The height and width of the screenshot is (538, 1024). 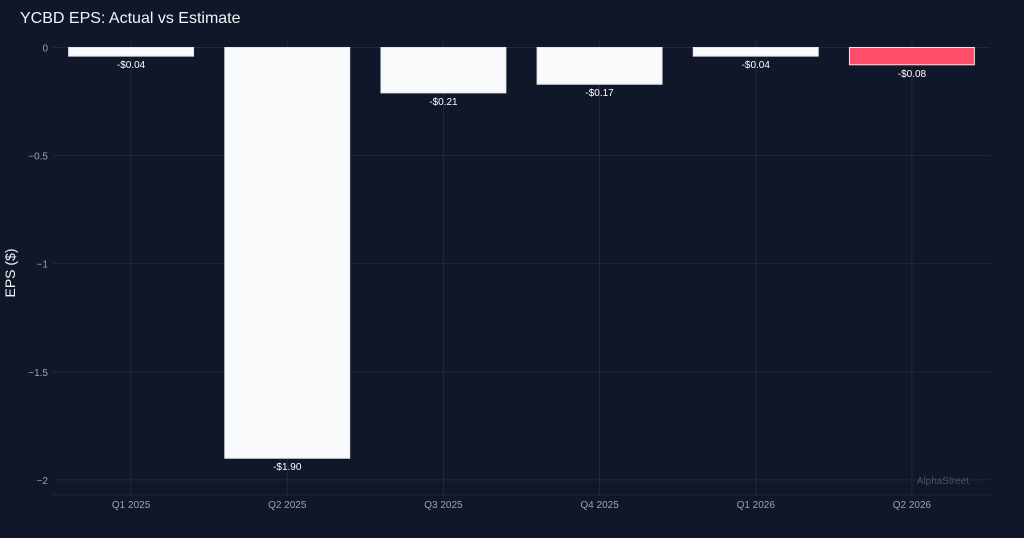 What do you see at coordinates (912, 505) in the screenshot?
I see `x-tick-label: Q2 2026` at bounding box center [912, 505].